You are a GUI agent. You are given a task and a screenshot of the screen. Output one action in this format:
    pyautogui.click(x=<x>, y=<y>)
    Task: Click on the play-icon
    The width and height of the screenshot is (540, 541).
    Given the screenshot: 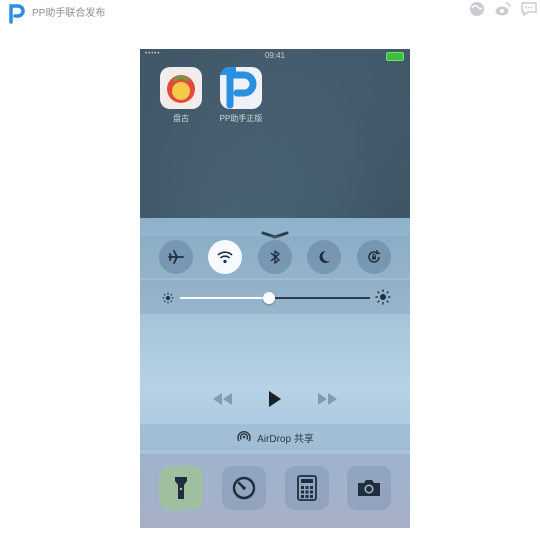 What is the action you would take?
    pyautogui.click(x=275, y=399)
    